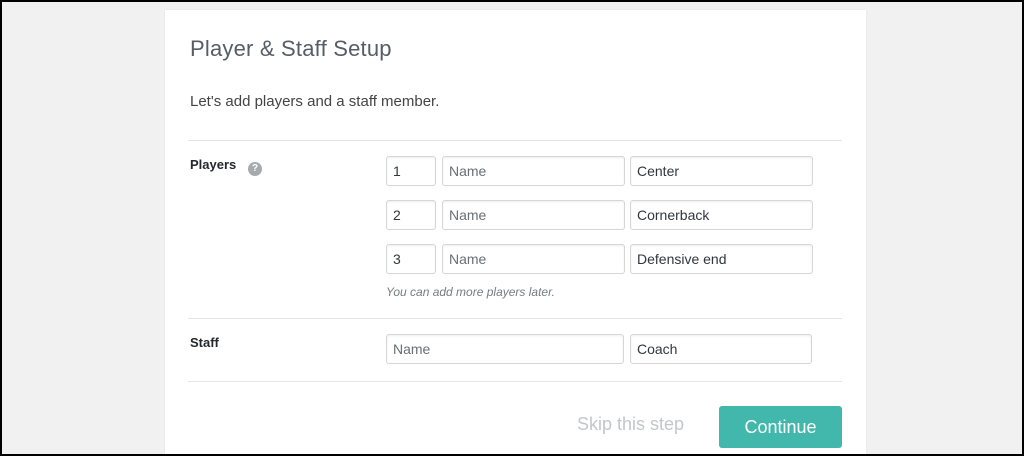 This screenshot has width=1024, height=456. I want to click on player-2-number-input, so click(411, 215).